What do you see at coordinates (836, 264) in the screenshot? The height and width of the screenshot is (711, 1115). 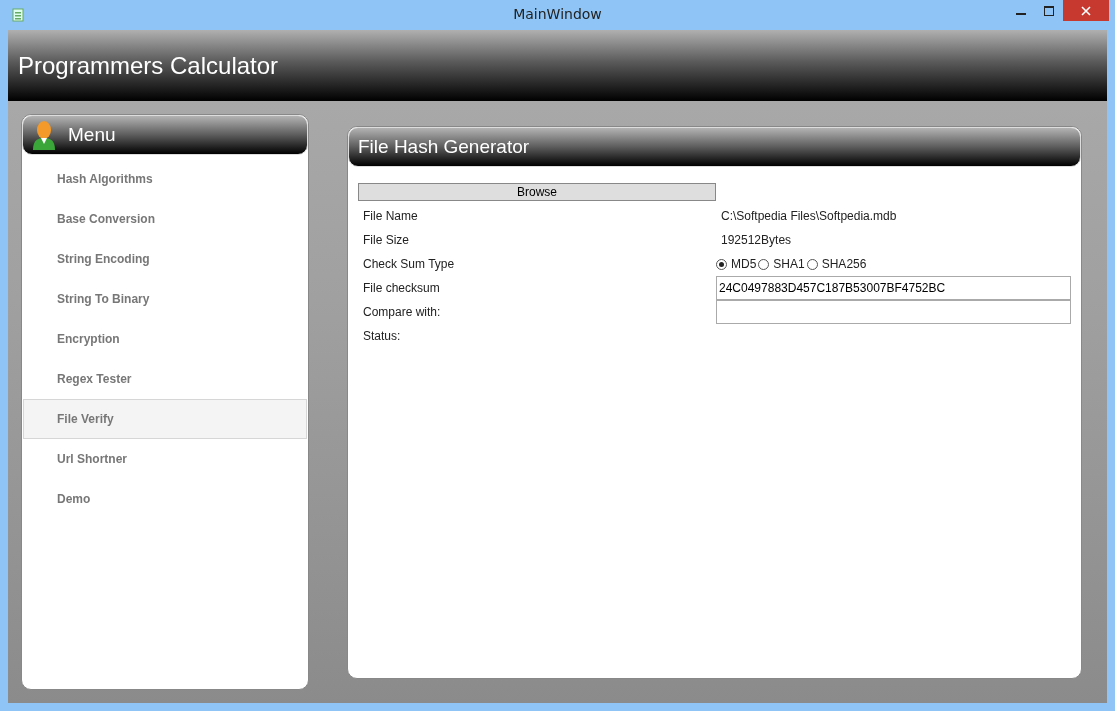 I see `radio-option: SHA256` at bounding box center [836, 264].